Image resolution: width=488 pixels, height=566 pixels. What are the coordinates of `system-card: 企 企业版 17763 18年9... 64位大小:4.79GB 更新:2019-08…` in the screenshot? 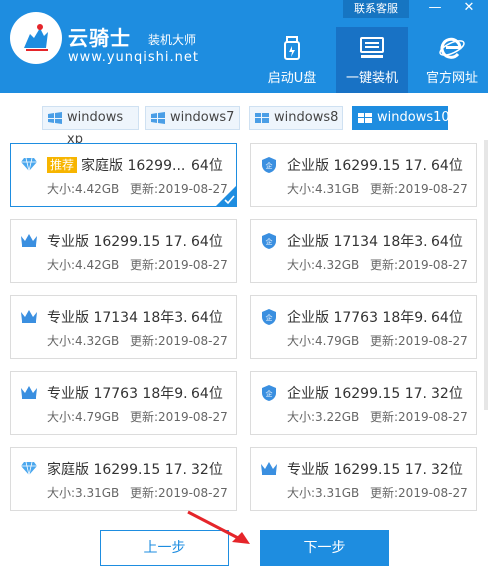 It's located at (363, 327).